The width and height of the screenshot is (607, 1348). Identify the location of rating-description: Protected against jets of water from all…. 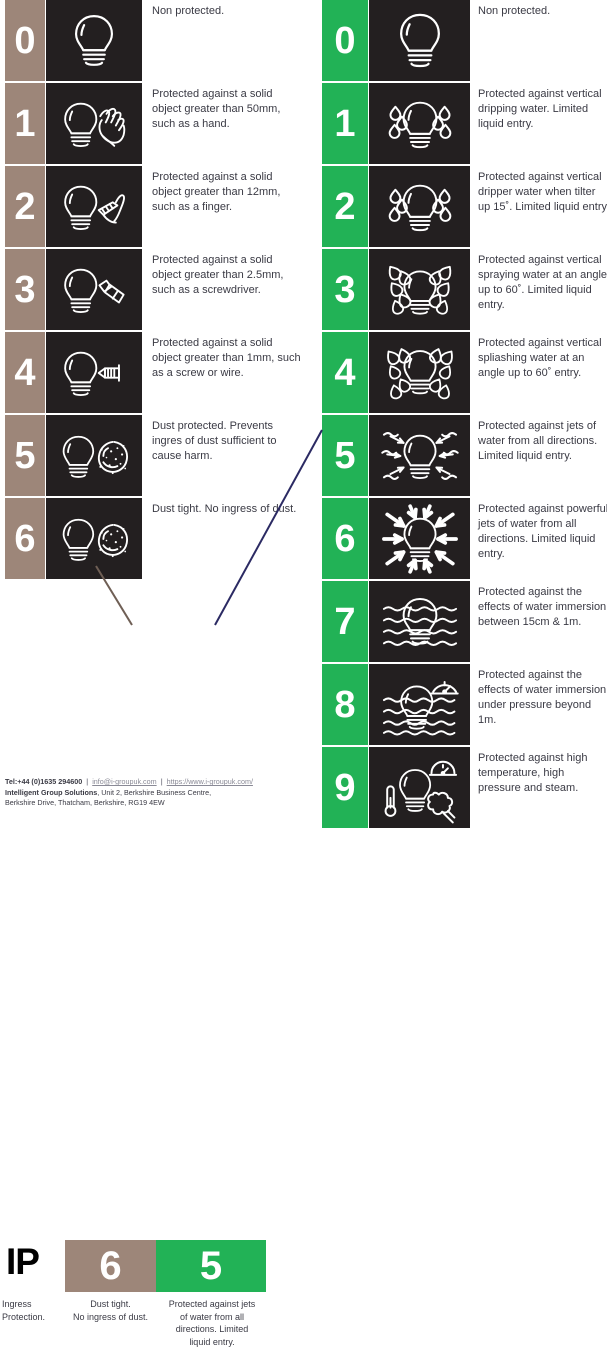
(538, 441).